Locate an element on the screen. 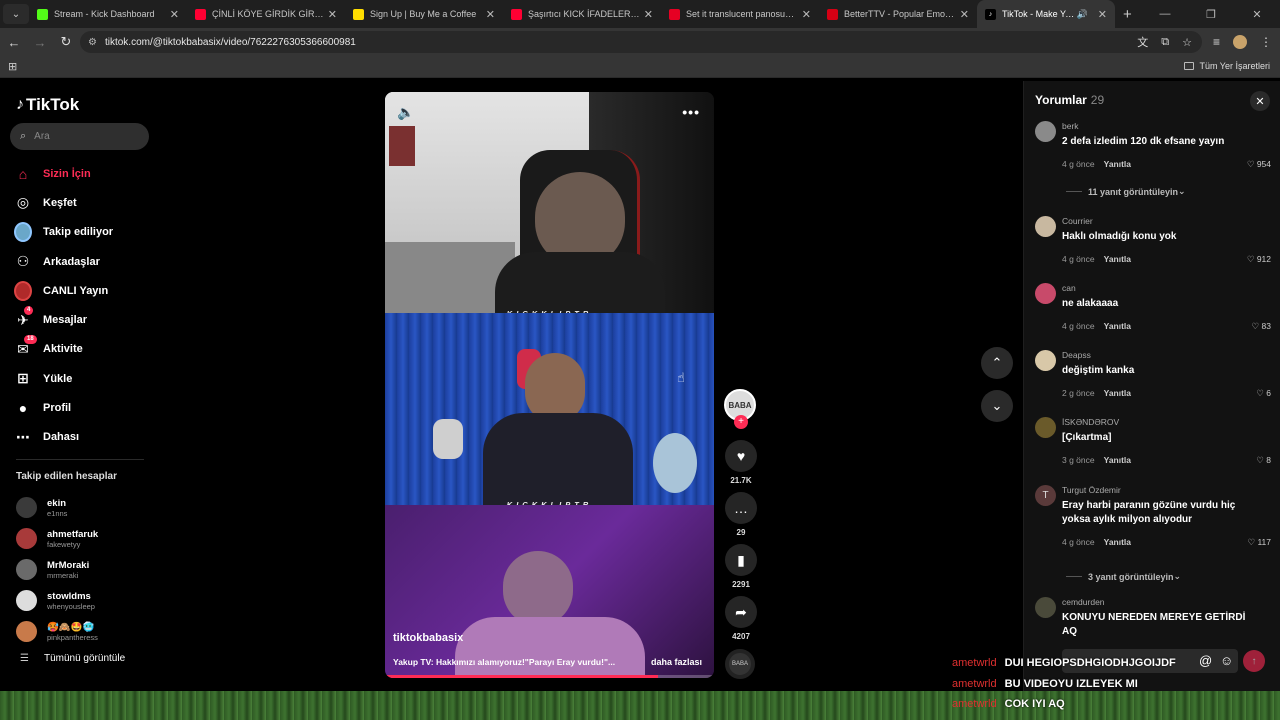 The width and height of the screenshot is (1280, 720). apps-grid-icon: ⊞ is located at coordinates (12, 66).